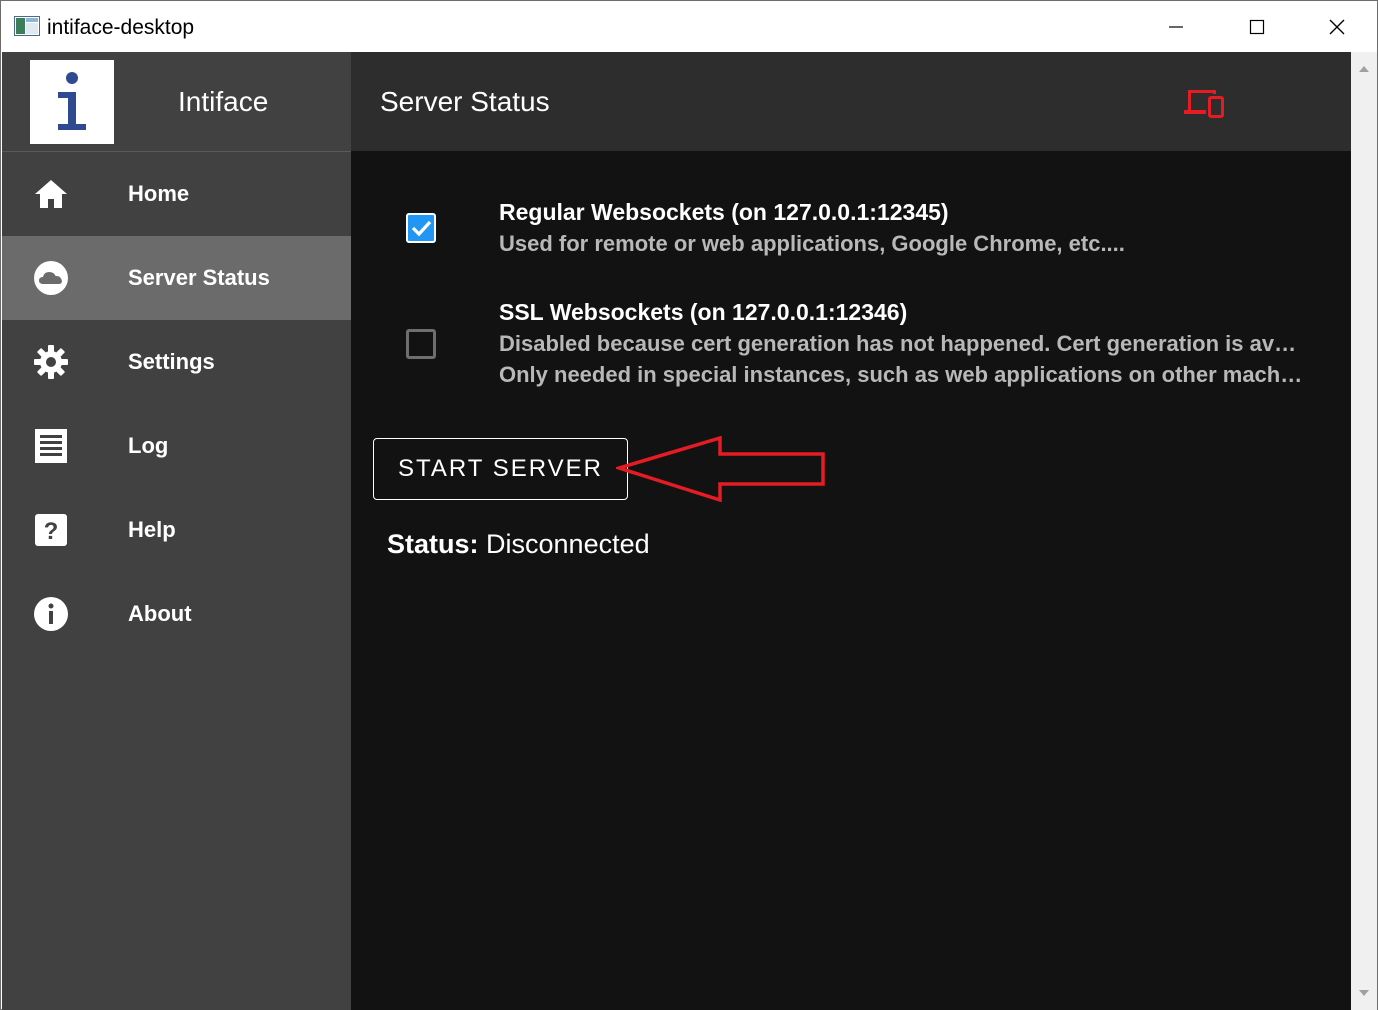 The width and height of the screenshot is (1378, 1010). I want to click on minimize-icon, so click(1176, 26).